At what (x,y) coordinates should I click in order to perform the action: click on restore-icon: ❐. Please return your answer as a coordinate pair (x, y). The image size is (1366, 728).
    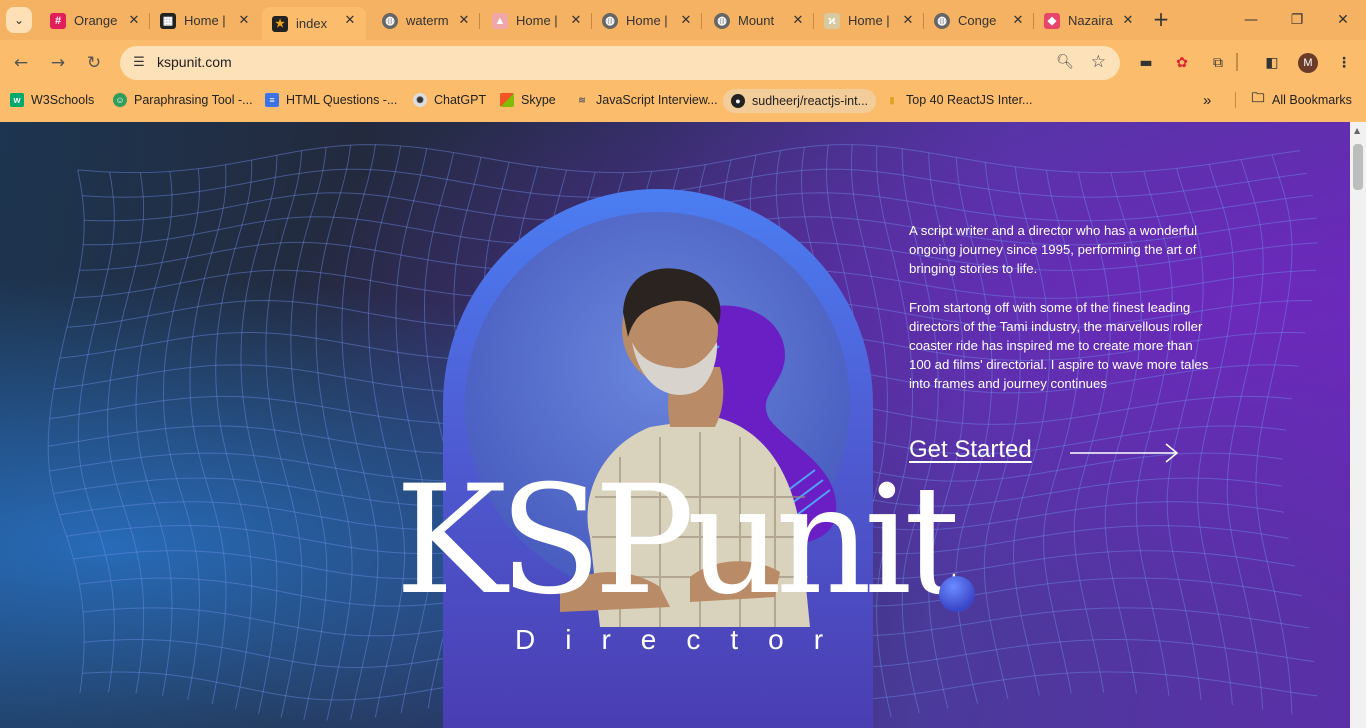
    Looking at the image, I should click on (1297, 20).